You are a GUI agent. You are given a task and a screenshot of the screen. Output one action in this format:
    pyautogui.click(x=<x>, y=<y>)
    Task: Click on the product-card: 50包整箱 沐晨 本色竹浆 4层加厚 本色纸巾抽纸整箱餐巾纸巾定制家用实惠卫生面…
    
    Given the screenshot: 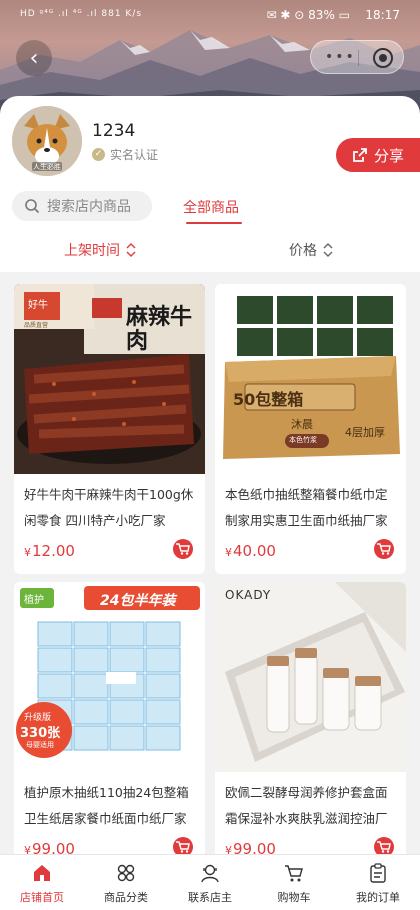 What is the action you would take?
    pyautogui.click(x=310, y=429)
    